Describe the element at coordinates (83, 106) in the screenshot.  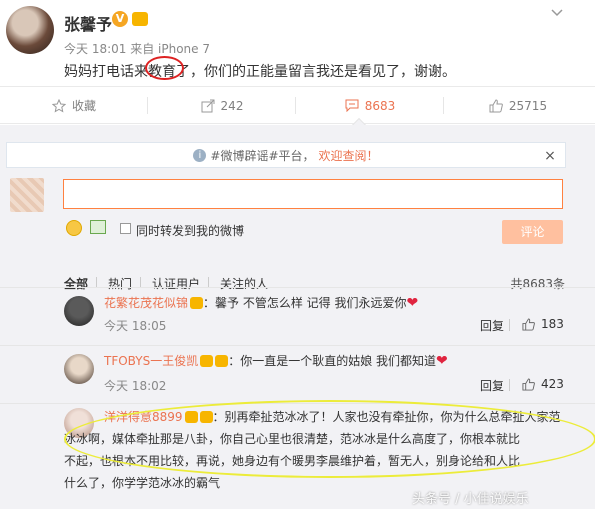
I see `favorite-label: 收藏` at that location.